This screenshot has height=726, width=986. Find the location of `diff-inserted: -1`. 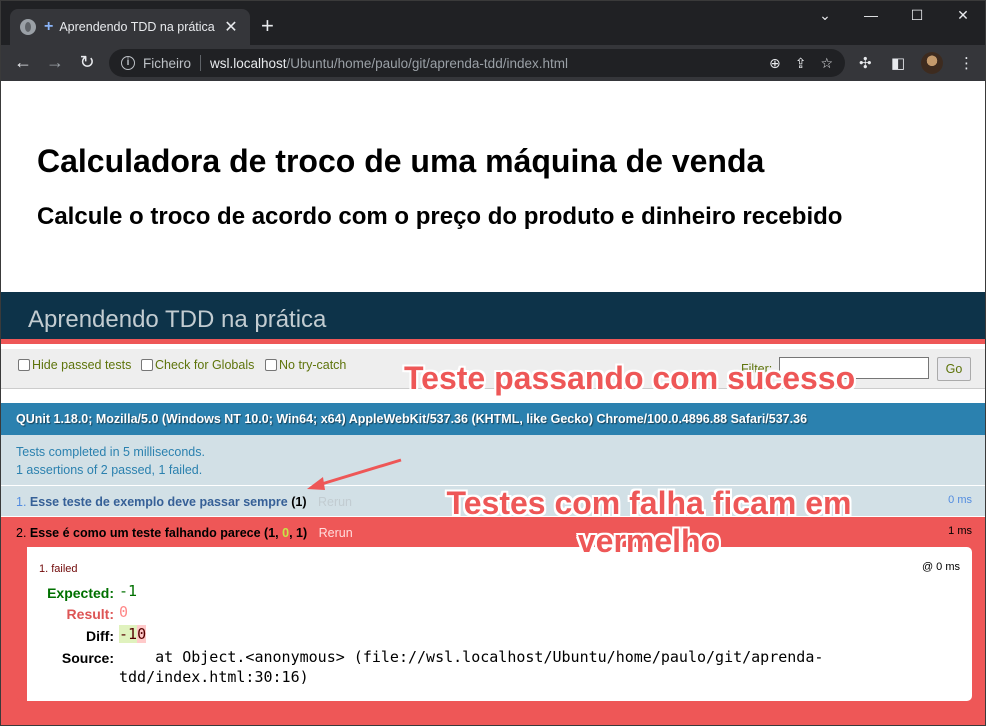

diff-inserted: -1 is located at coordinates (128, 634).